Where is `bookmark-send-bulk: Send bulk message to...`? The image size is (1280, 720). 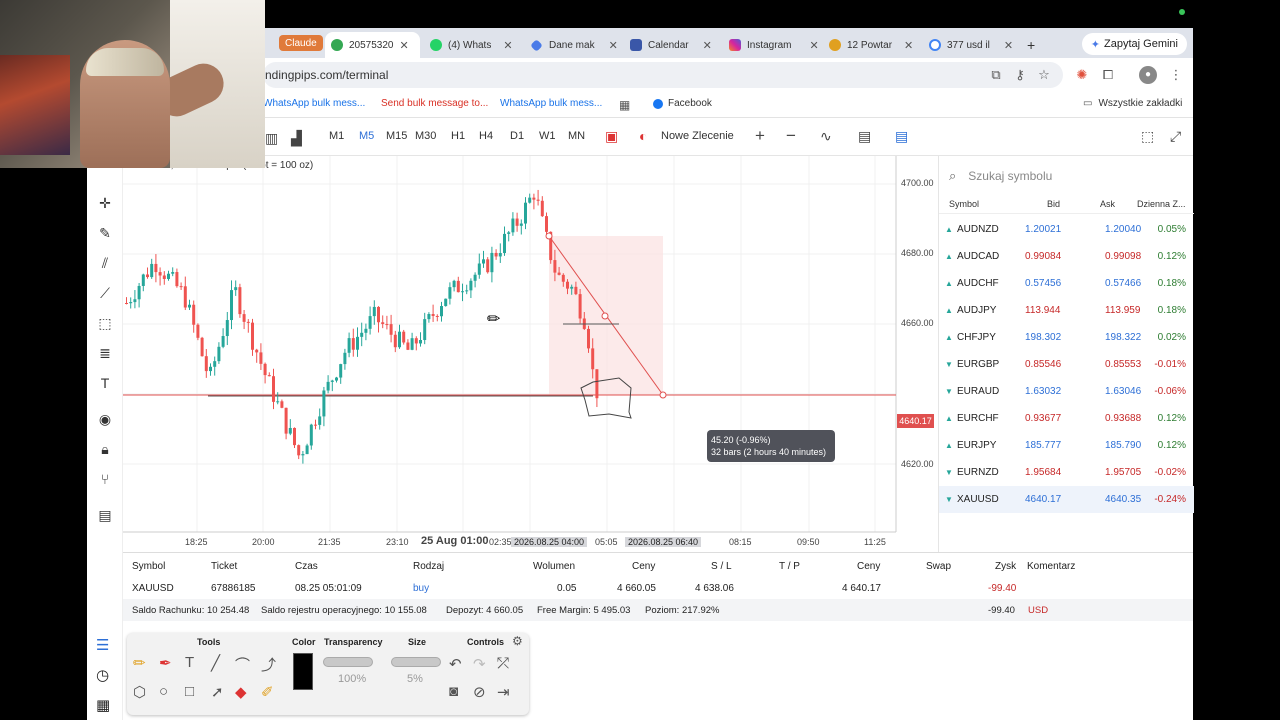 bookmark-send-bulk: Send bulk message to... is located at coordinates (434, 103).